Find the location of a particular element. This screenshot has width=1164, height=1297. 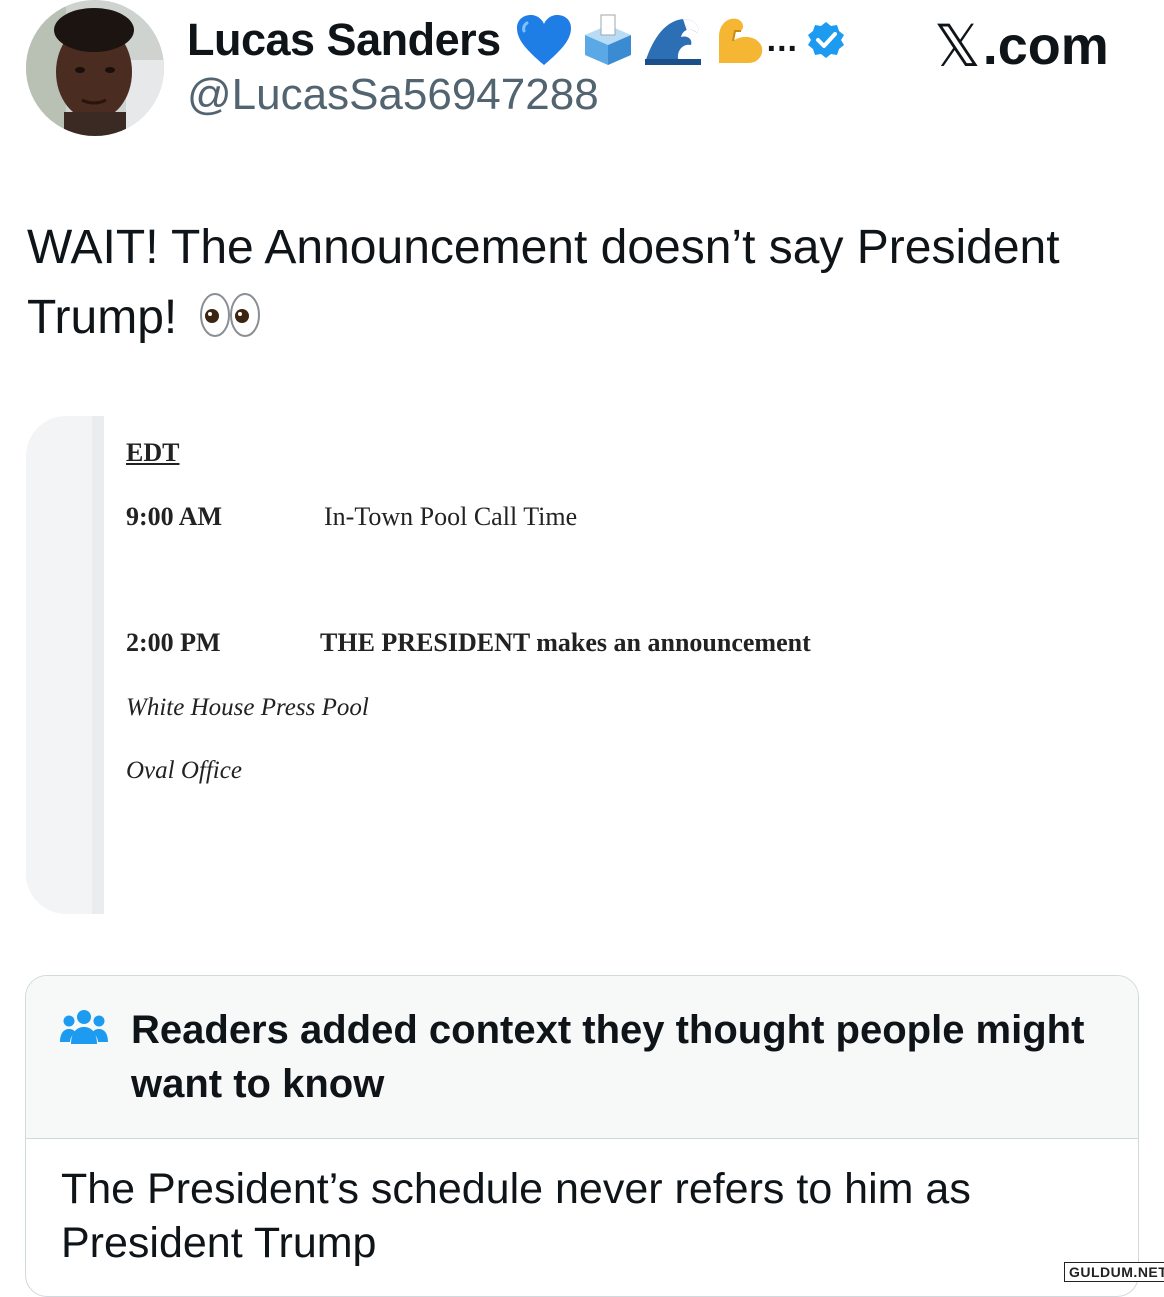

schedule-location: Oval Office is located at coordinates (184, 770).